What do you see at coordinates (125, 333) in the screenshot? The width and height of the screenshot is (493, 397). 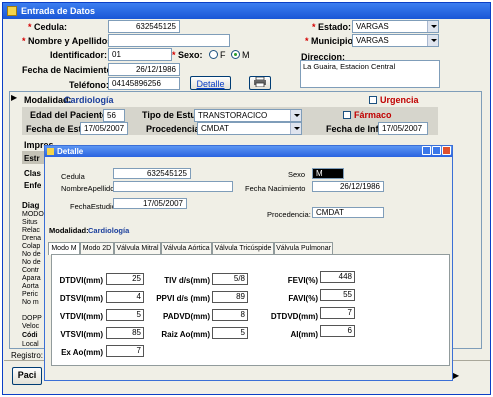 I see `measure-input: 85` at bounding box center [125, 333].